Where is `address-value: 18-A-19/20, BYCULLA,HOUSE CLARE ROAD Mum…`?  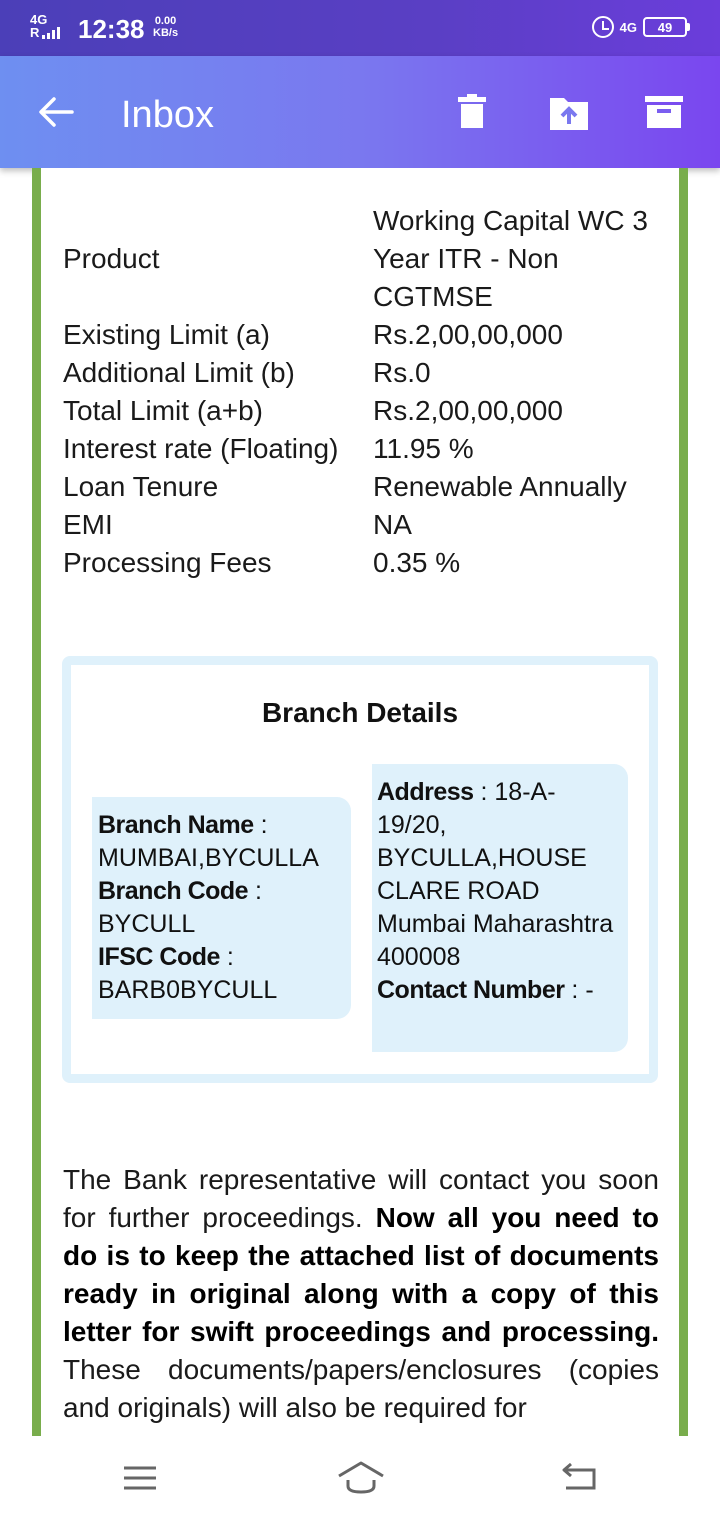 address-value: 18-A-19/20, BYCULLA,HOUSE CLARE ROAD Mum… is located at coordinates (495, 874).